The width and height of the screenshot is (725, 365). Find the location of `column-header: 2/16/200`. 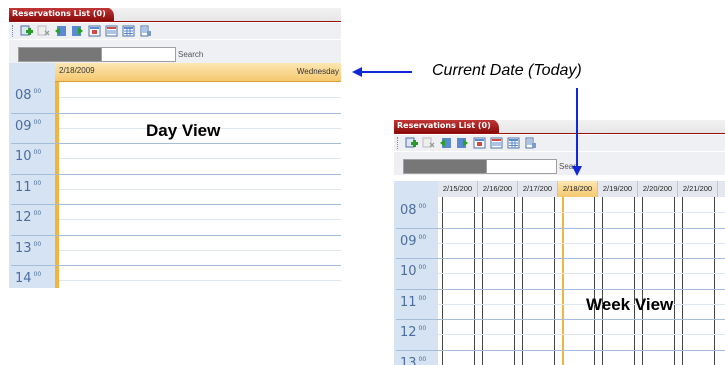

column-header: 2/16/200 is located at coordinates (498, 189).